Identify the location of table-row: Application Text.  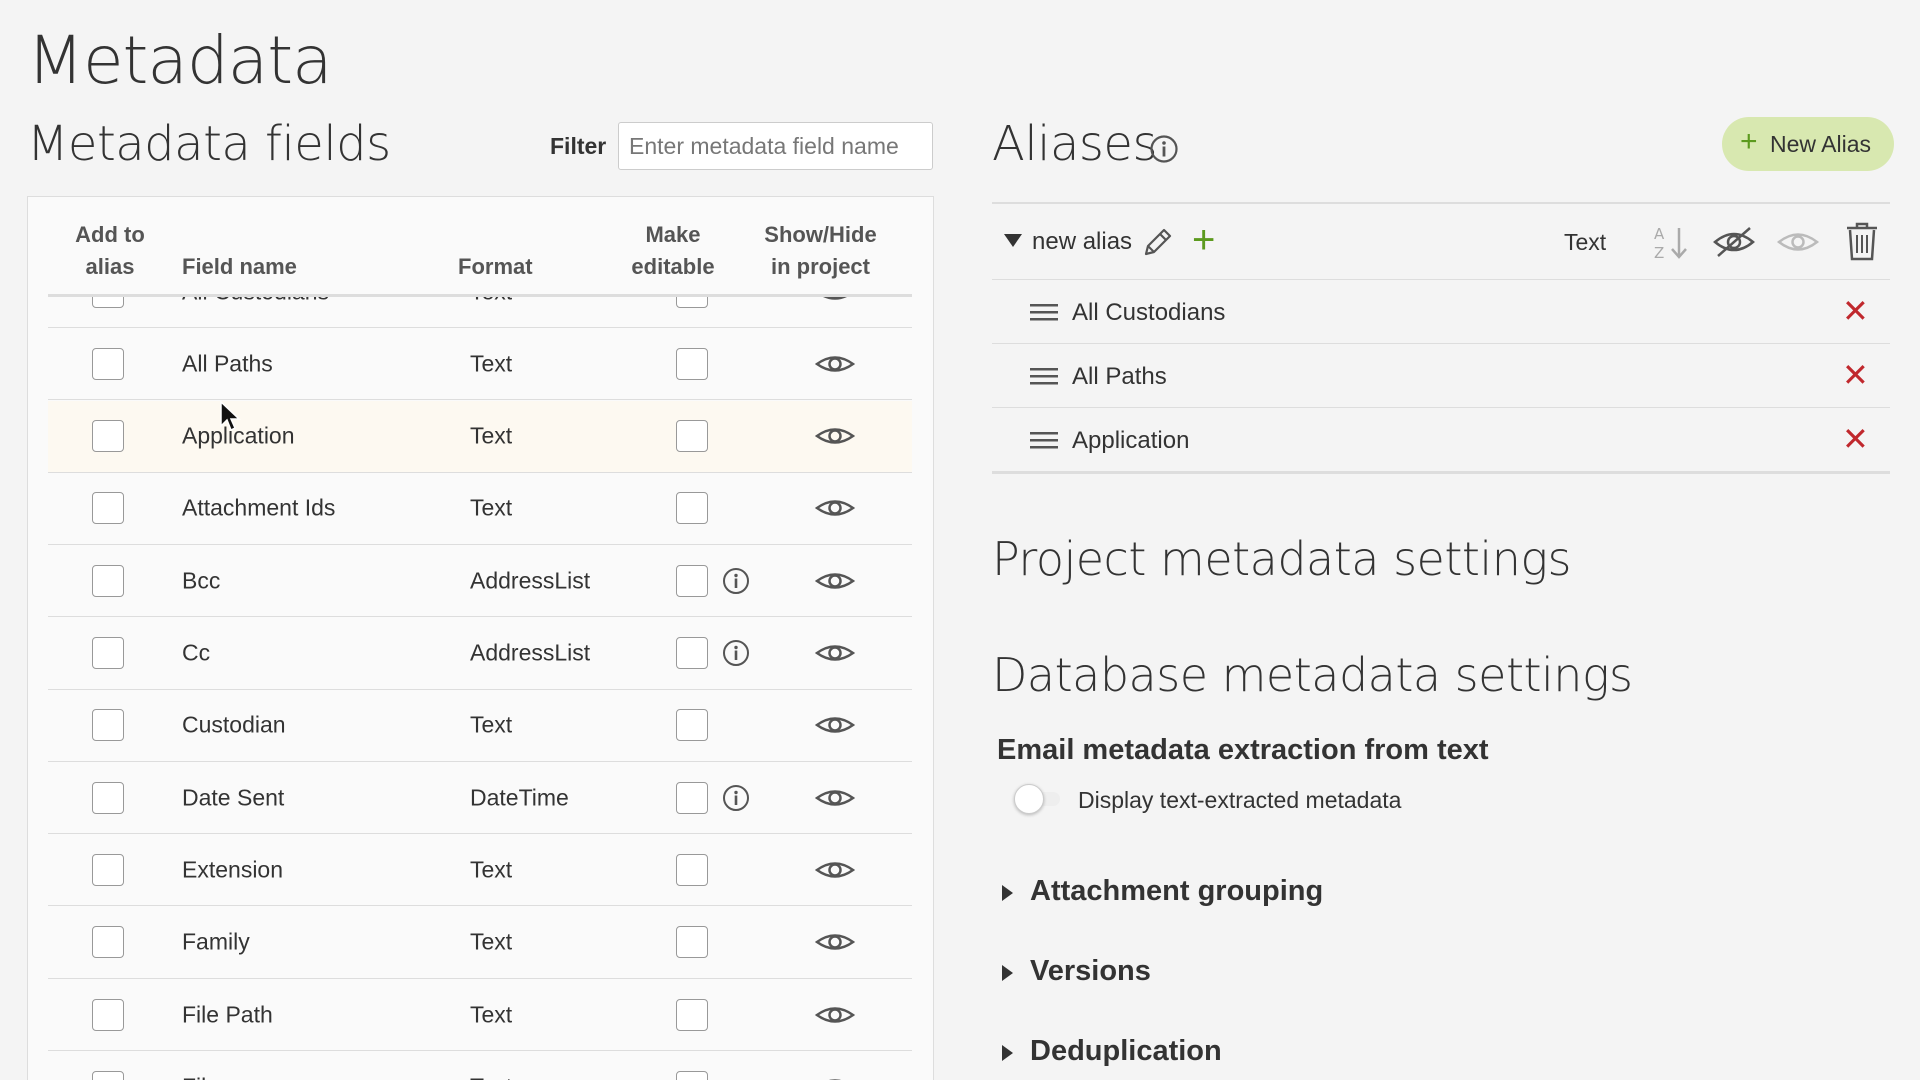
(480, 436).